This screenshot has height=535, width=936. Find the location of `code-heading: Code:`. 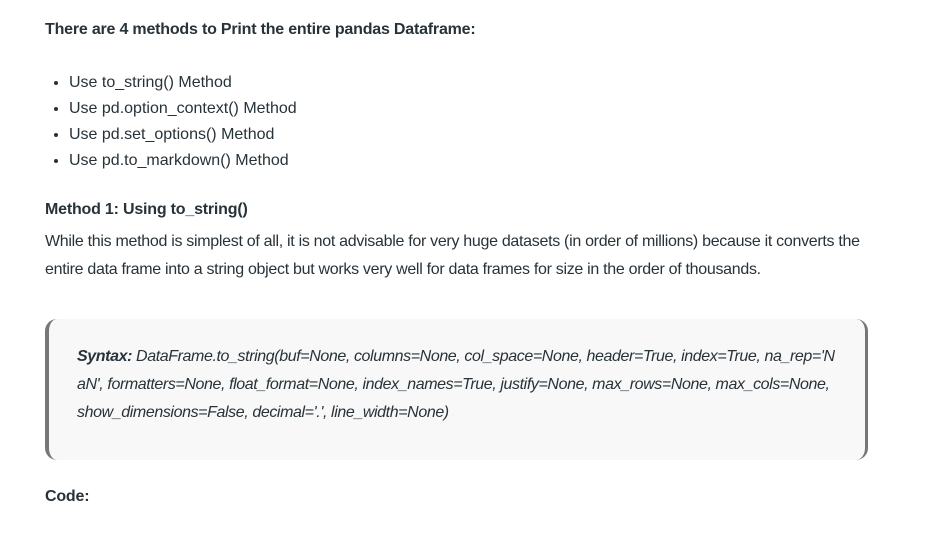

code-heading: Code: is located at coordinates (67, 496).